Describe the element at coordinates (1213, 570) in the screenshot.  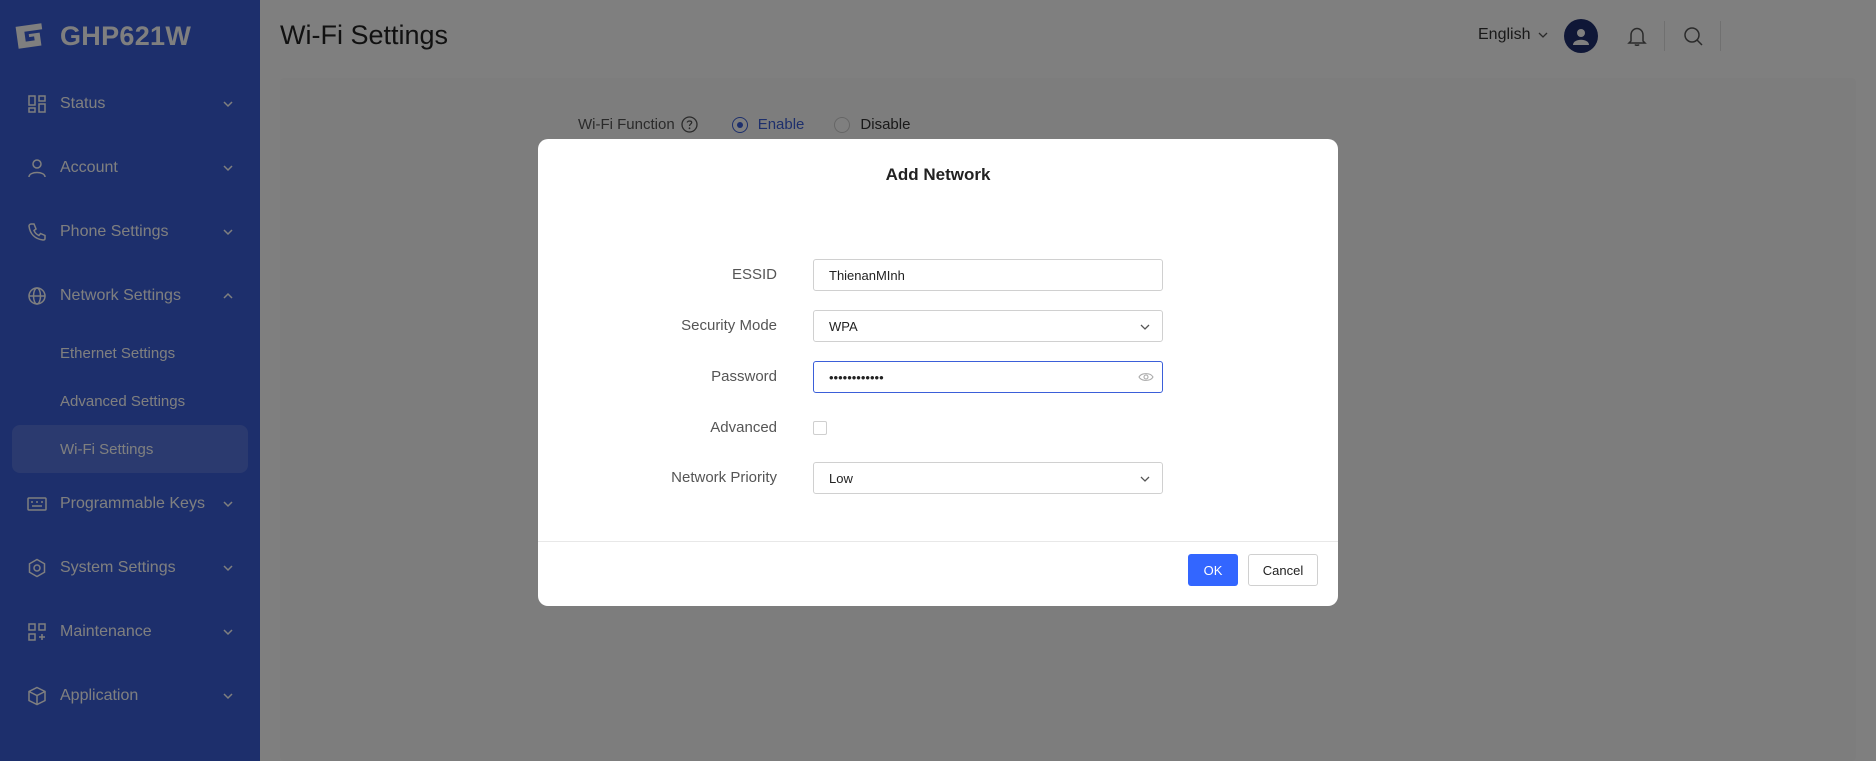
I see `ok-button: OK` at that location.